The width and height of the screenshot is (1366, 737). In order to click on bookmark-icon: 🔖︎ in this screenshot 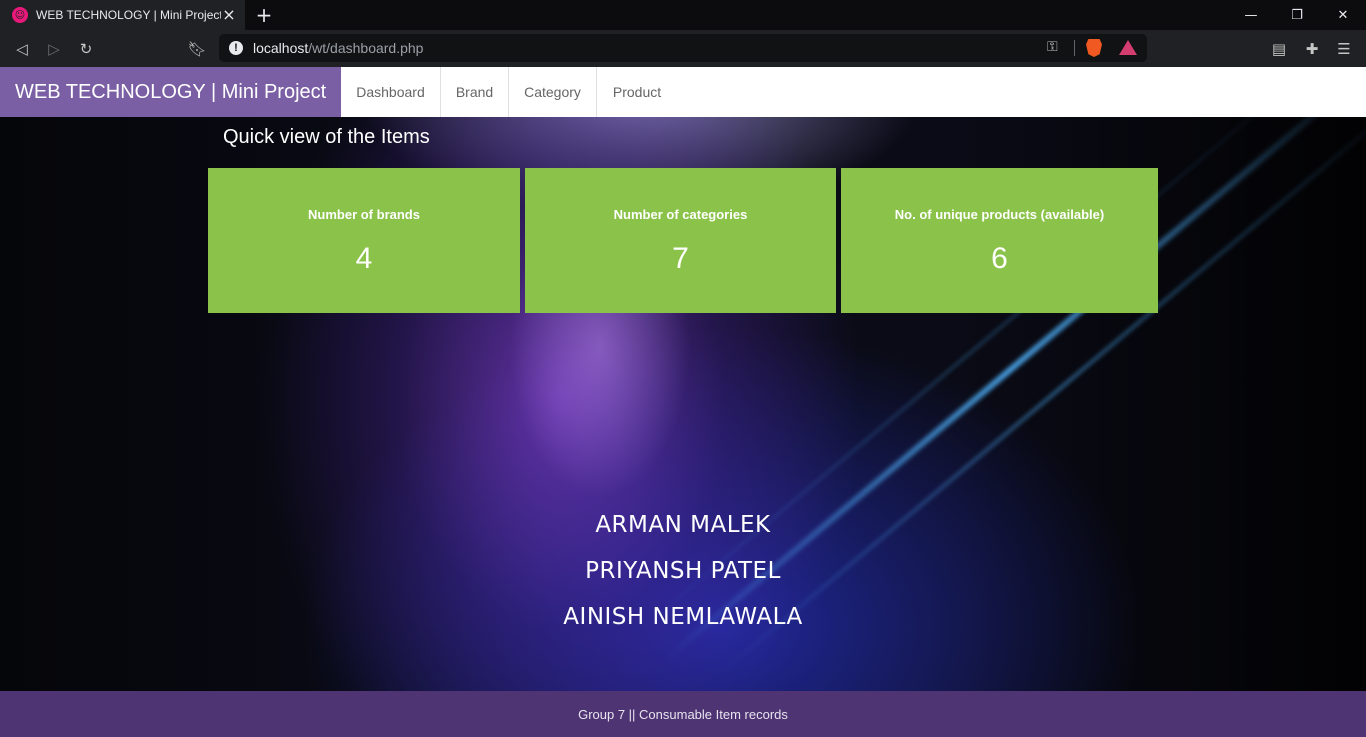, I will do `click(197, 49)`.